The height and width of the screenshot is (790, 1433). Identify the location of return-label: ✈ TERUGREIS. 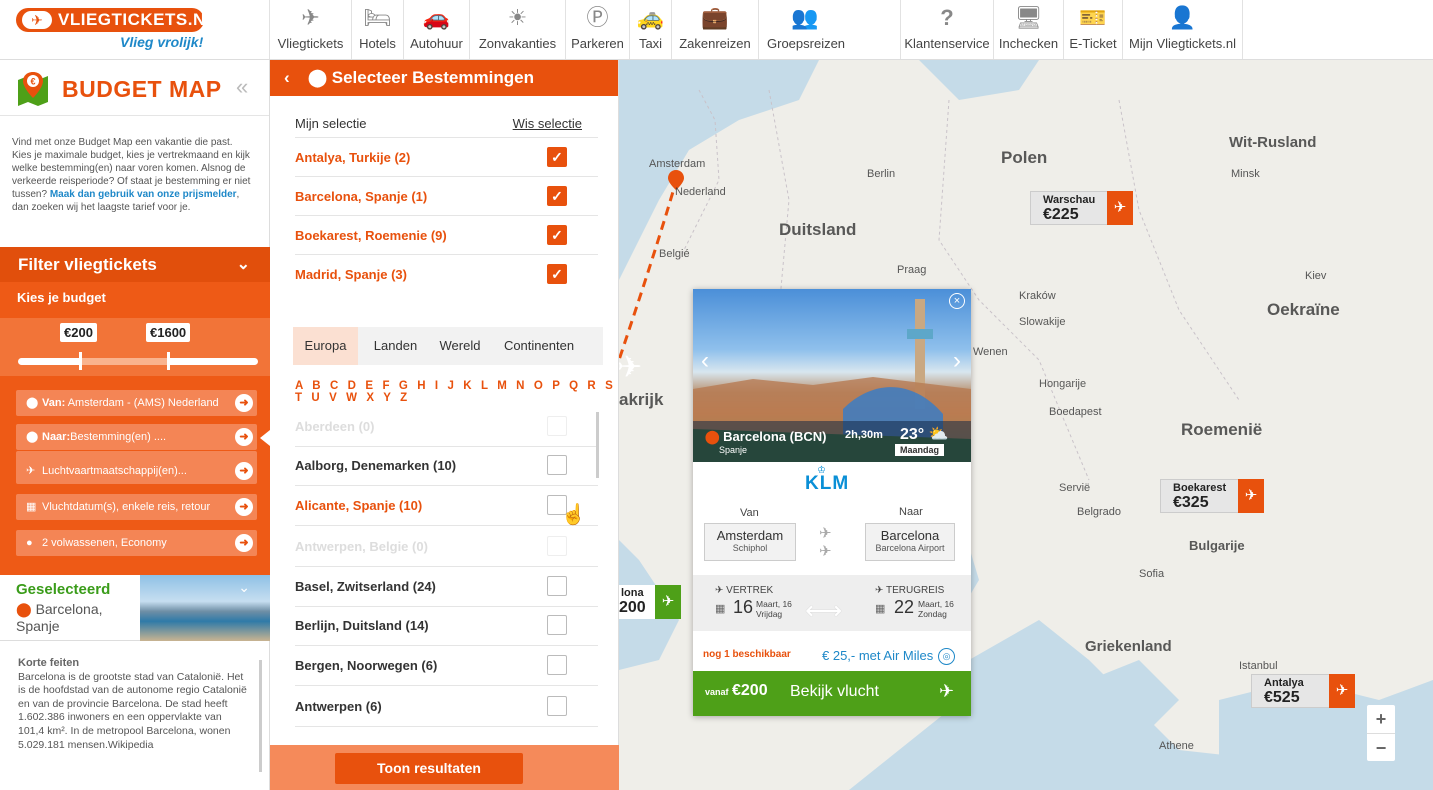
(909, 590).